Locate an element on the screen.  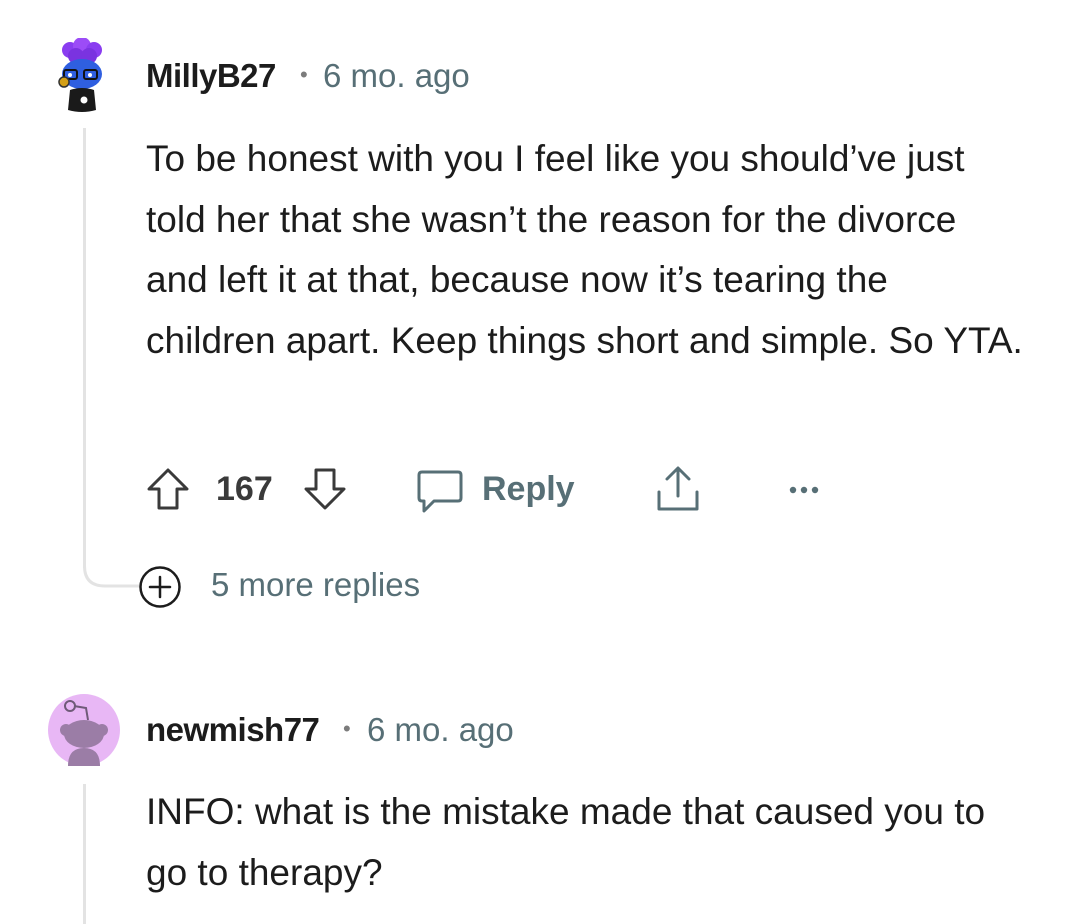
overflow-menu-button is located at coordinates (804, 490).